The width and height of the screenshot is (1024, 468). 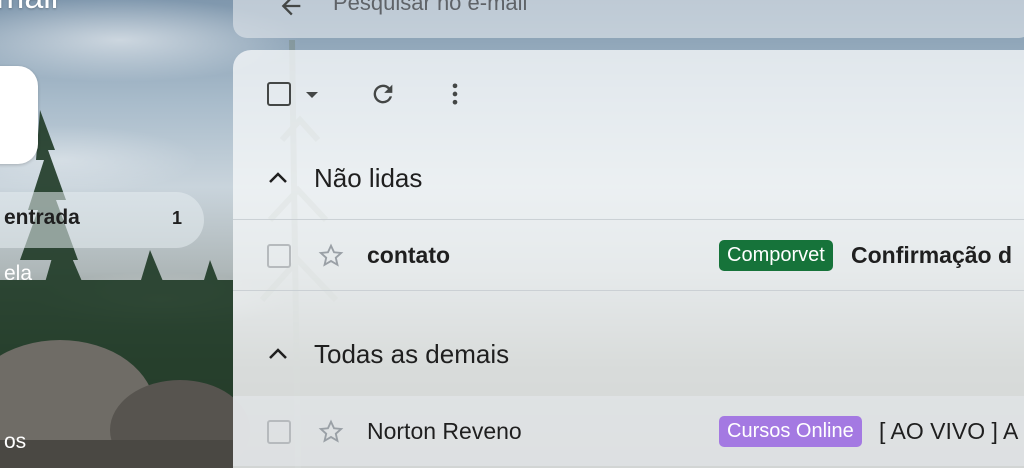 I want to click on label-chip: Comporvet, so click(x=776, y=255).